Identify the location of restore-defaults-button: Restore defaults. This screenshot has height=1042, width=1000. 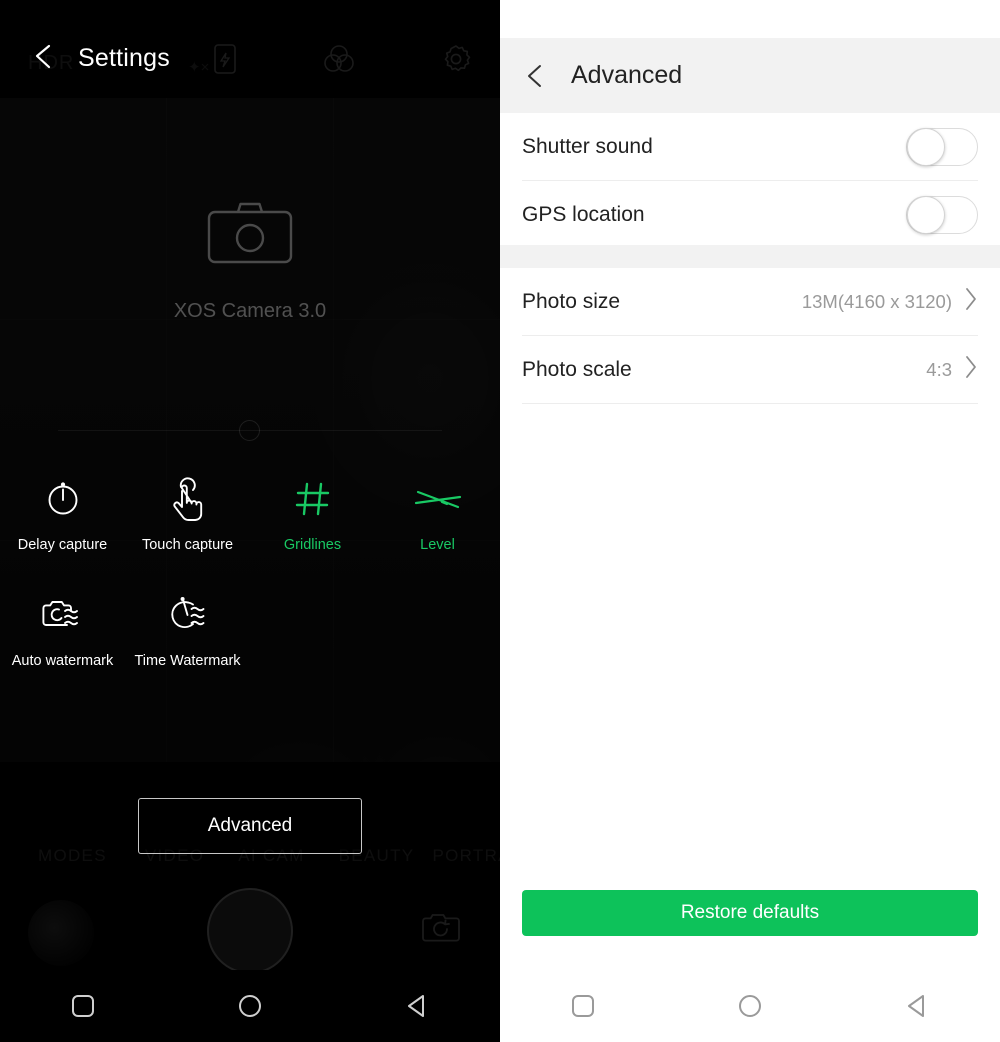
(750, 913).